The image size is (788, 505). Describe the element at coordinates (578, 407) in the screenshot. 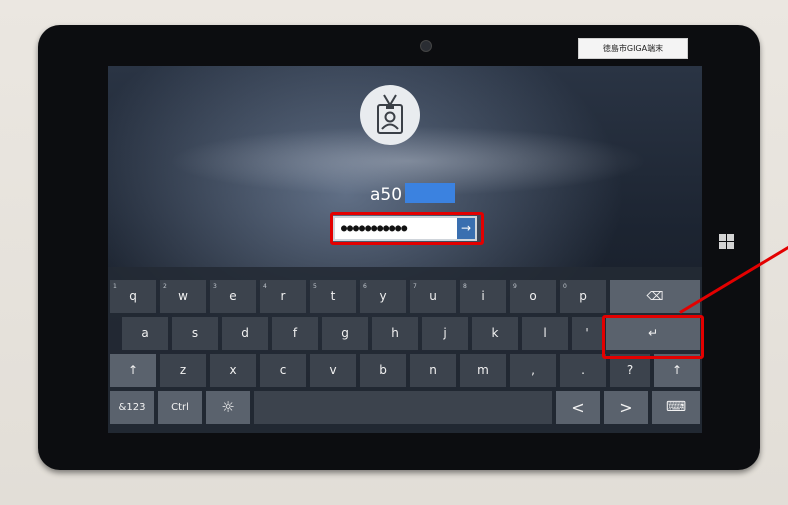

I see `left-arrow-key: <` at that location.